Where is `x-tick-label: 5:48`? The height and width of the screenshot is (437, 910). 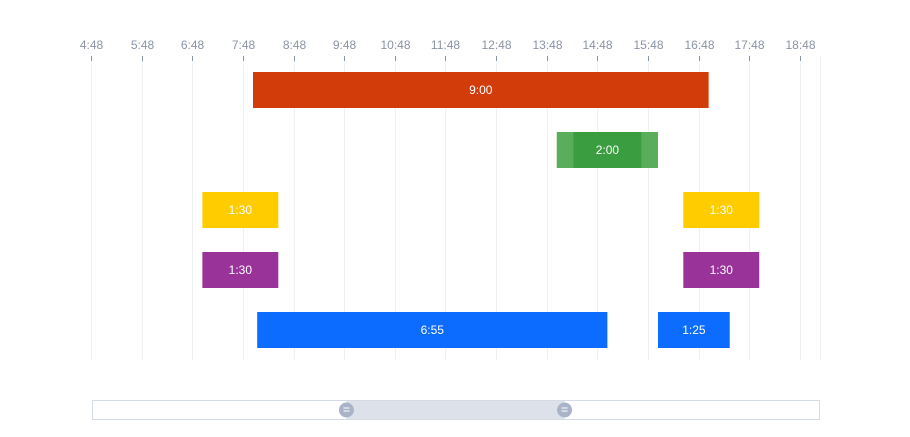
x-tick-label: 5:48 is located at coordinates (143, 45).